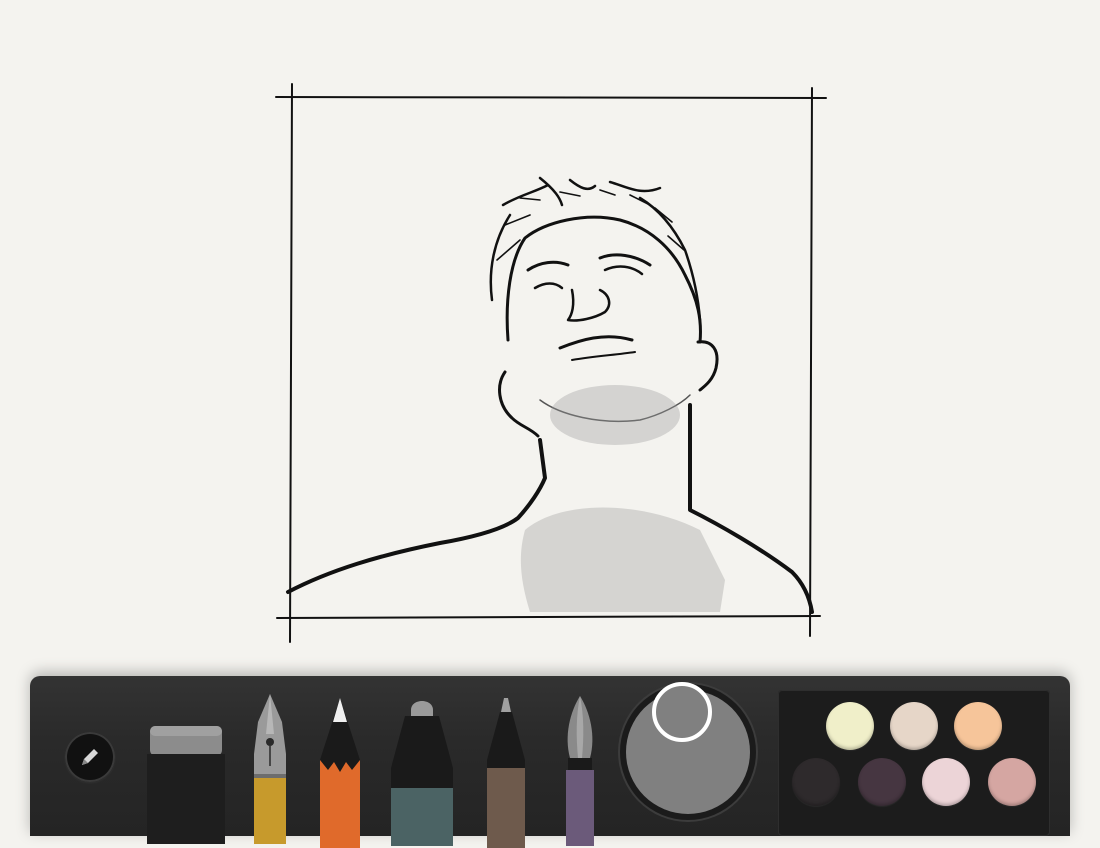 The image size is (1100, 848). I want to click on swatch-charcoal, so click(816, 782).